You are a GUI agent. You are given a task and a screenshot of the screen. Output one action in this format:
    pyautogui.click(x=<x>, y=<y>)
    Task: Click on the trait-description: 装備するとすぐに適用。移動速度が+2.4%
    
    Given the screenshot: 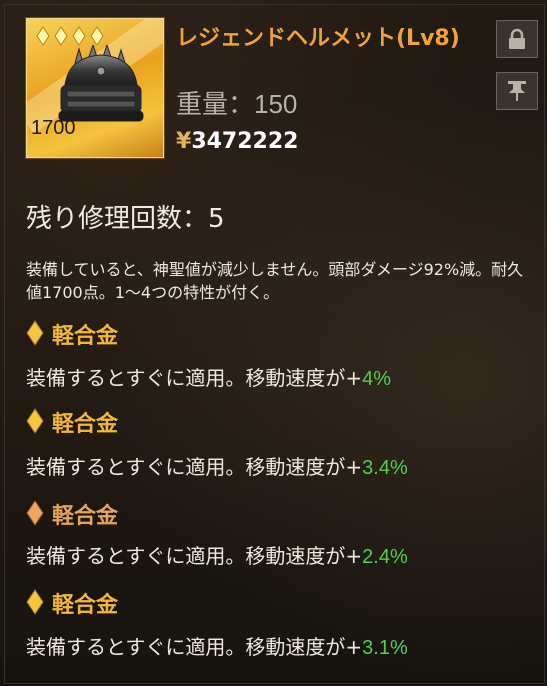 What is the action you would take?
    pyautogui.click(x=217, y=554)
    